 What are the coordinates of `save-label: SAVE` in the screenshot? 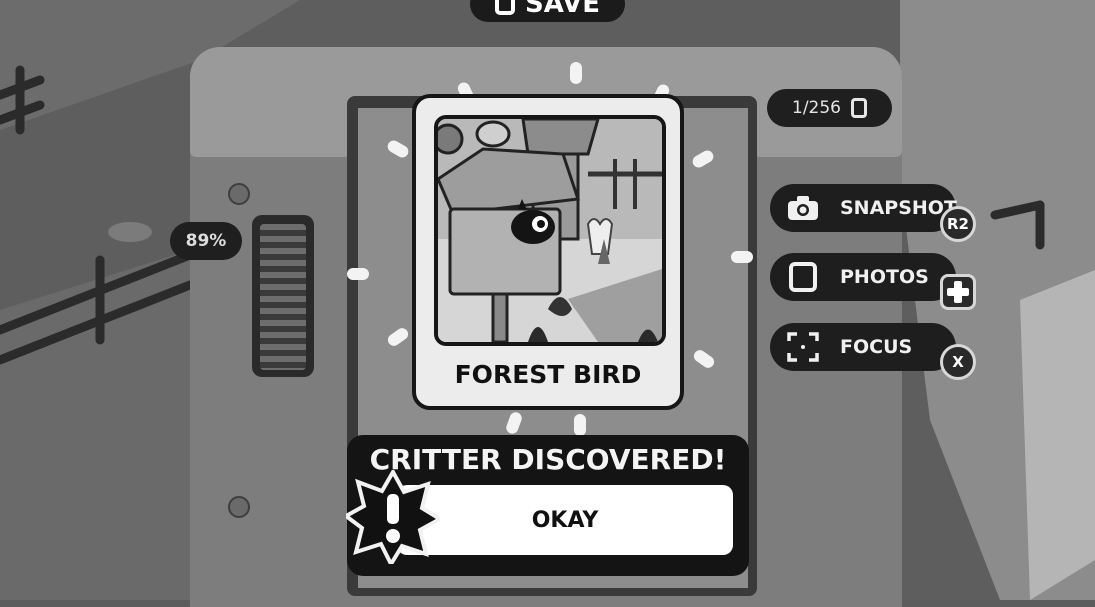 It's located at (562, 9).